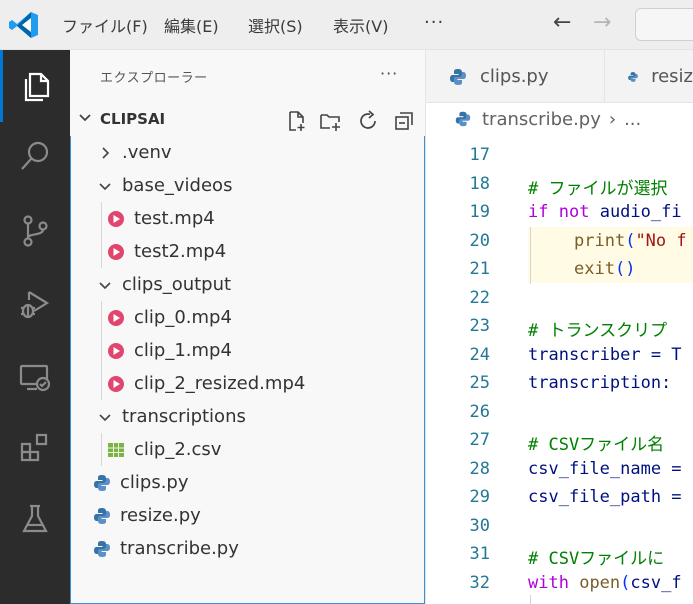 The image size is (693, 604). I want to click on code-line-23: # トランスクリプ, so click(598, 331).